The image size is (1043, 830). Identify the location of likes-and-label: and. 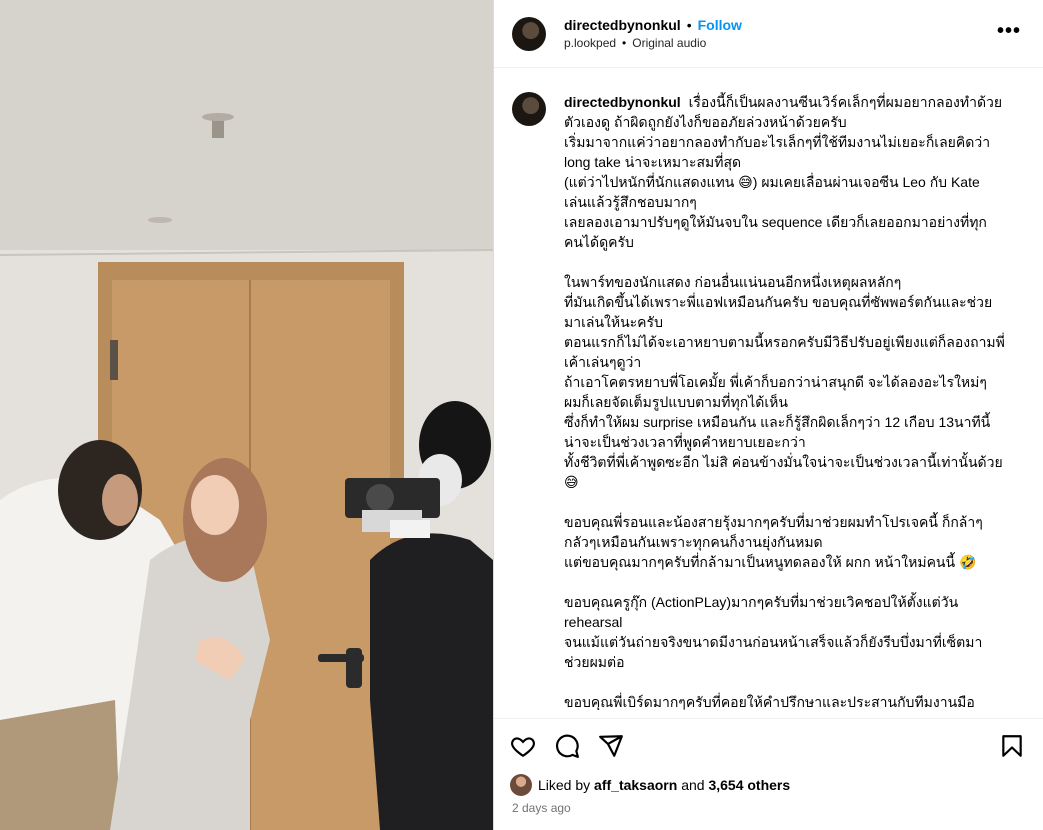
(693, 785).